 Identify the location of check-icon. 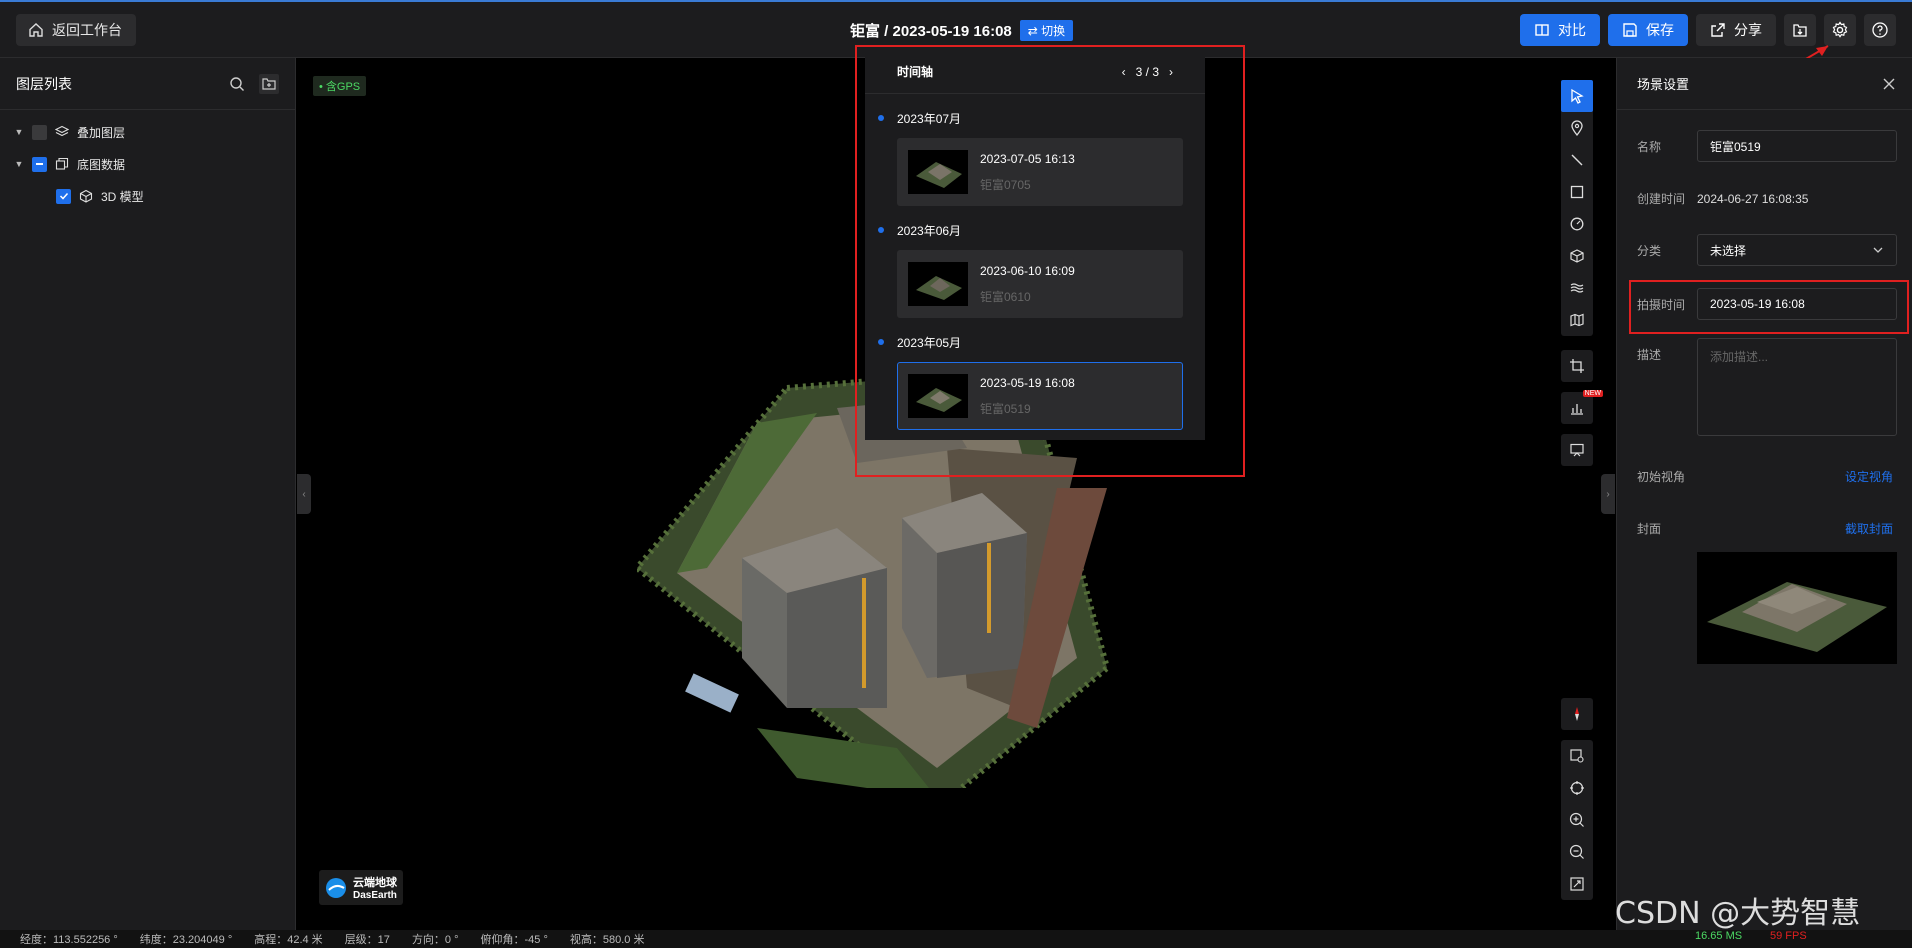
(63, 196).